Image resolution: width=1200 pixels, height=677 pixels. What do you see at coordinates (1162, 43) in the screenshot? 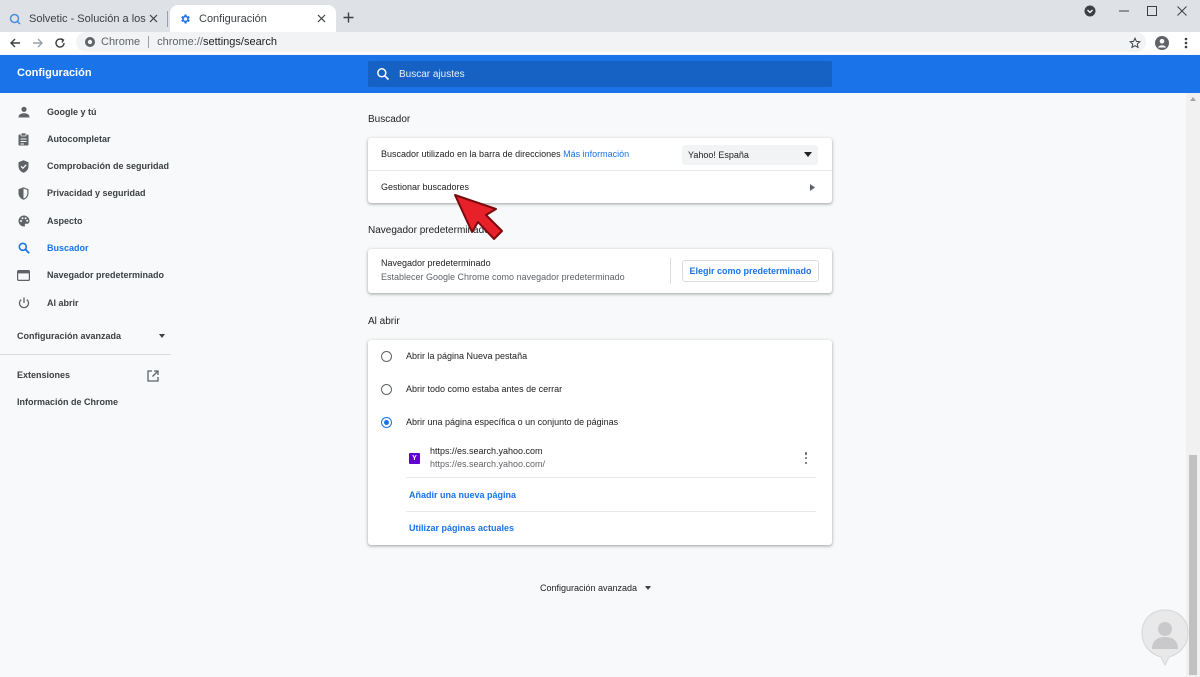
I see `profile-avatar-icon` at bounding box center [1162, 43].